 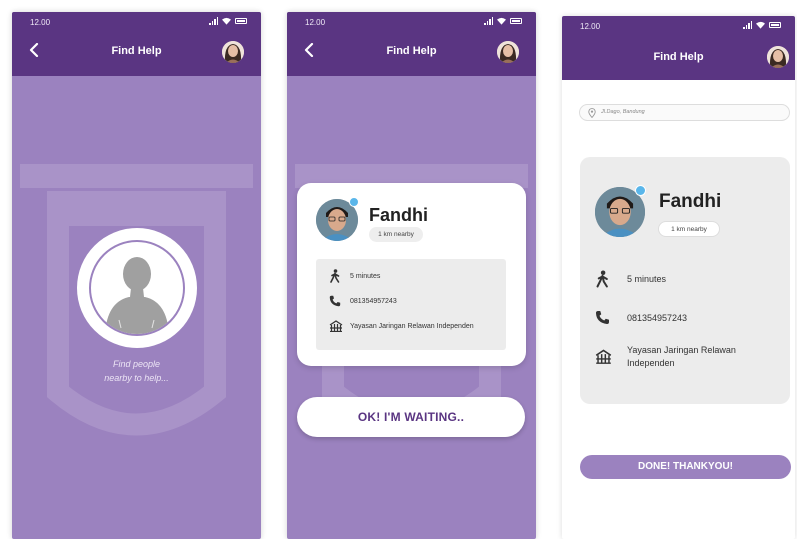 What do you see at coordinates (137, 295) in the screenshot?
I see `person-silhouette-icon` at bounding box center [137, 295].